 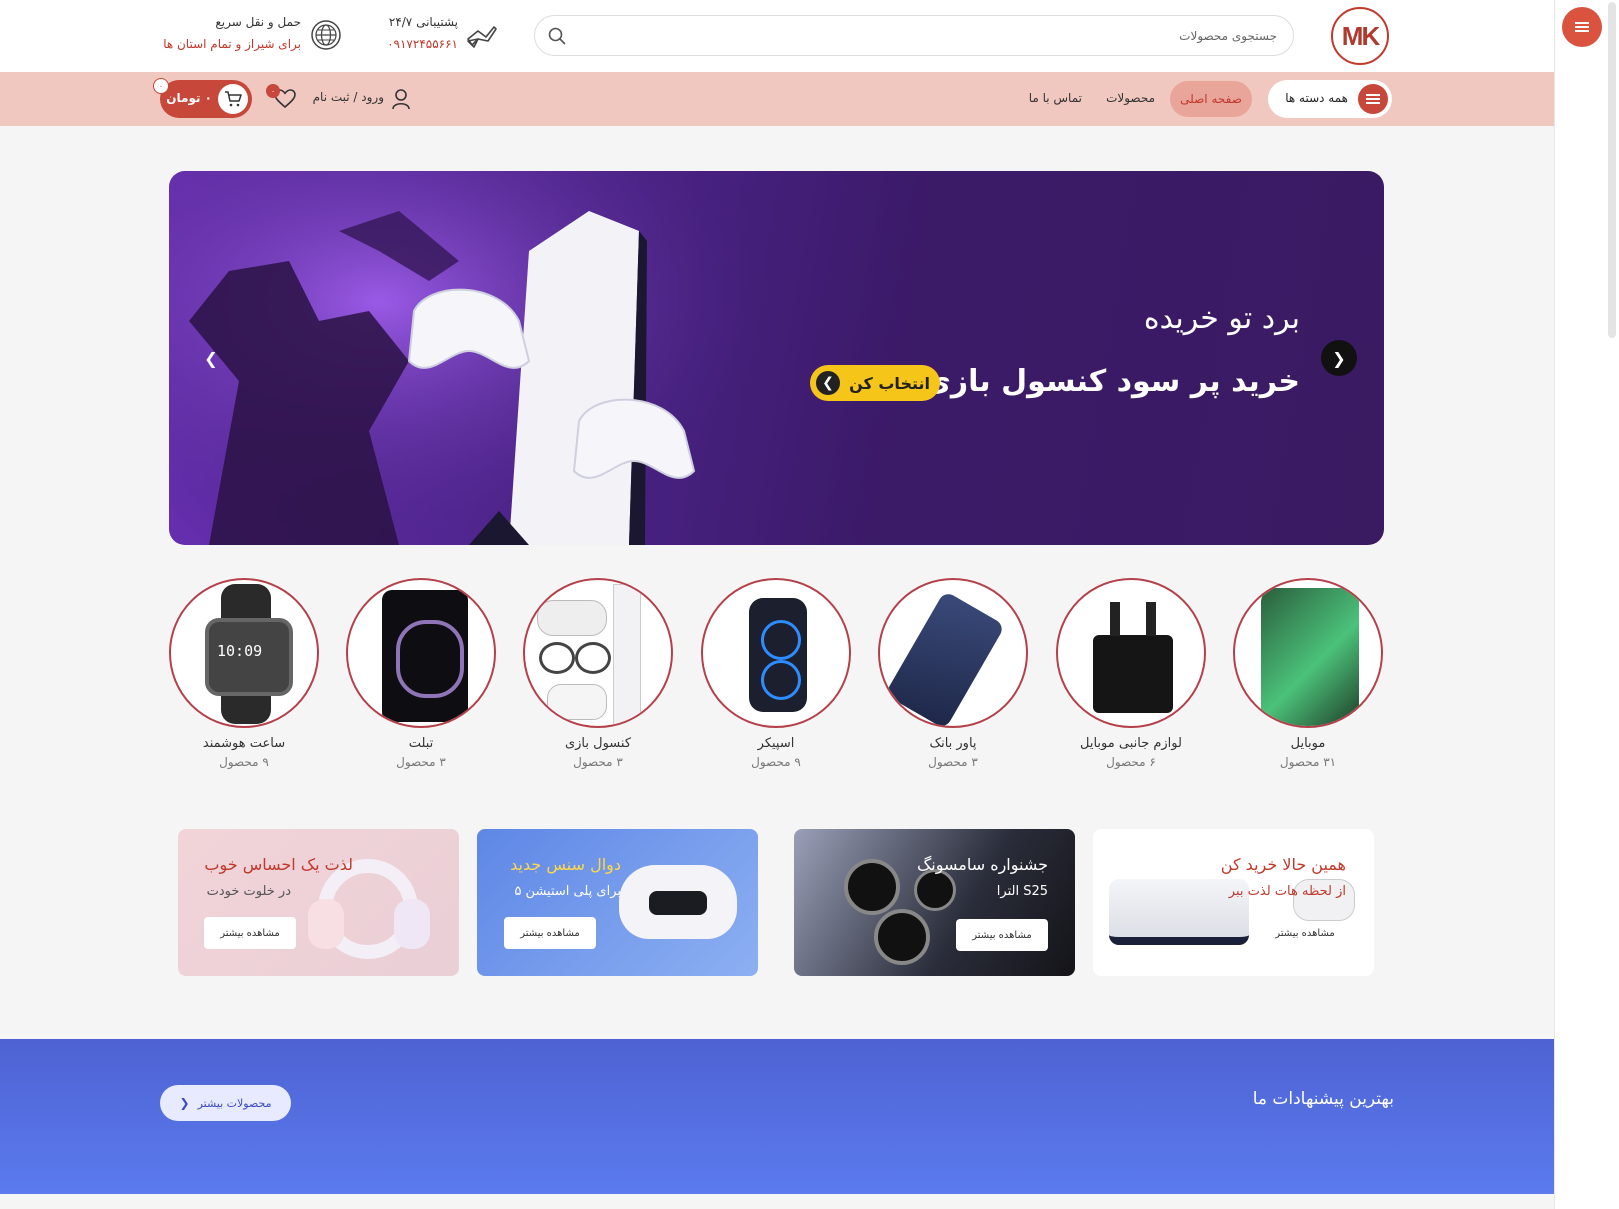 What do you see at coordinates (233, 99) in the screenshot?
I see `cart-icon` at bounding box center [233, 99].